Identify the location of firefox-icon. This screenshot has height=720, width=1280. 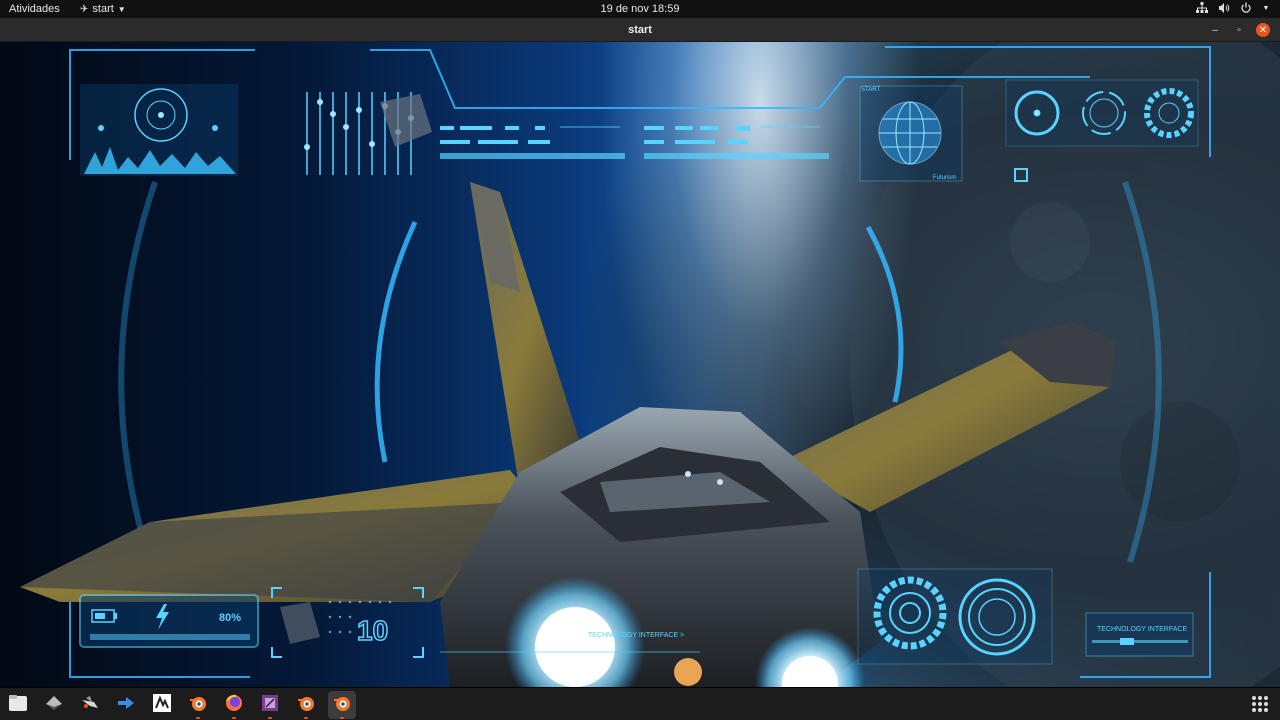
(234, 705).